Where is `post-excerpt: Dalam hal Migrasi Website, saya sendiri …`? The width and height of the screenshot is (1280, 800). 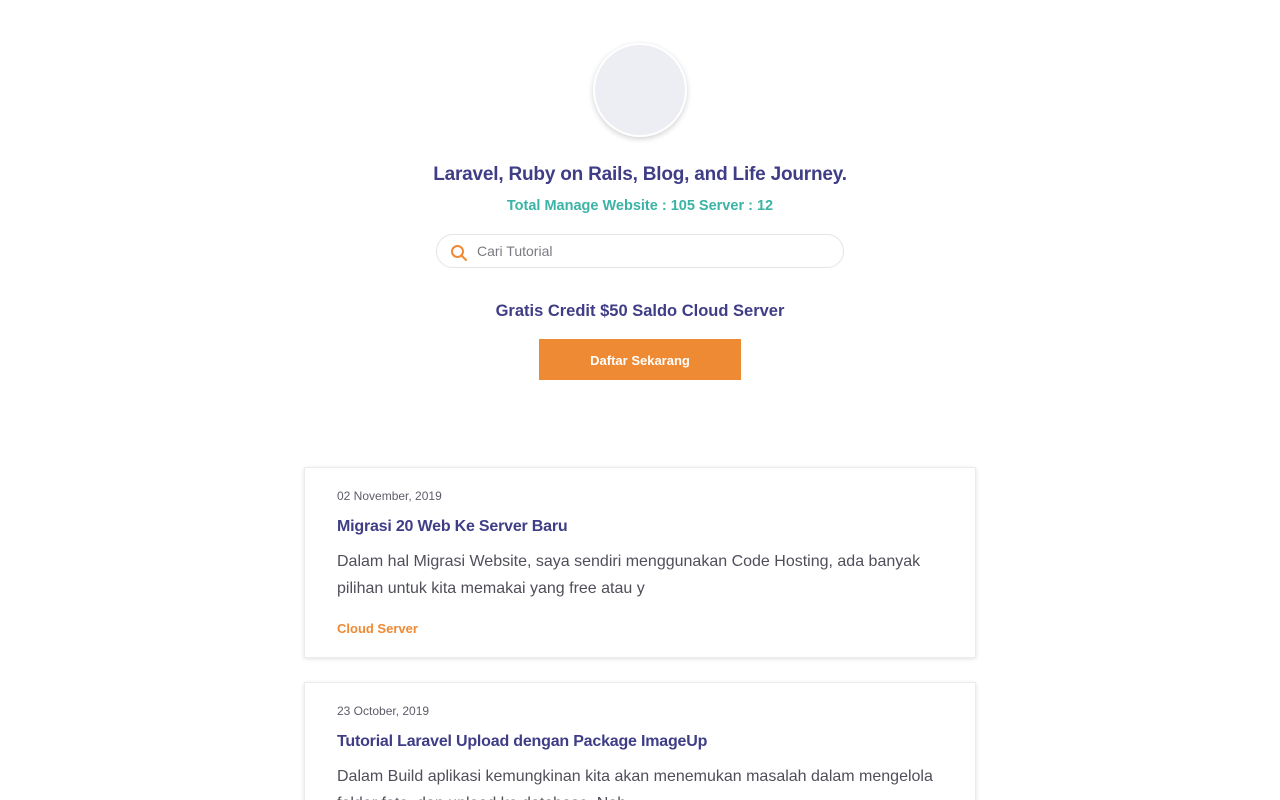
post-excerpt: Dalam hal Migrasi Website, saya sendiri … is located at coordinates (629, 575).